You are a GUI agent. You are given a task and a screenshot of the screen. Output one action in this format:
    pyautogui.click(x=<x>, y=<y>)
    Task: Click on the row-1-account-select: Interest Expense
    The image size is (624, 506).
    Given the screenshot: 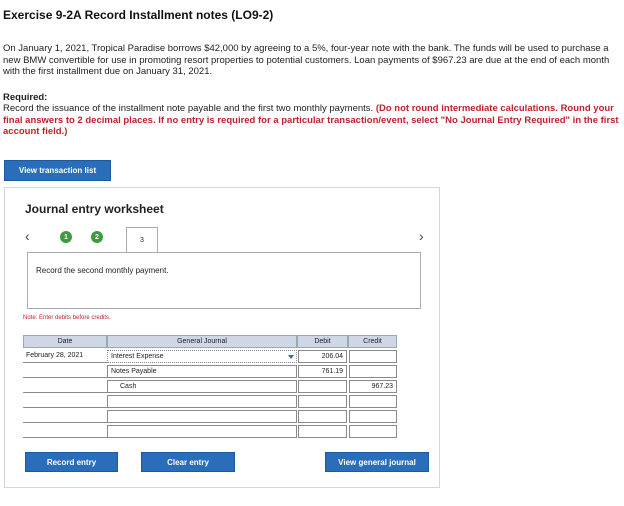 What is the action you would take?
    pyautogui.click(x=202, y=356)
    